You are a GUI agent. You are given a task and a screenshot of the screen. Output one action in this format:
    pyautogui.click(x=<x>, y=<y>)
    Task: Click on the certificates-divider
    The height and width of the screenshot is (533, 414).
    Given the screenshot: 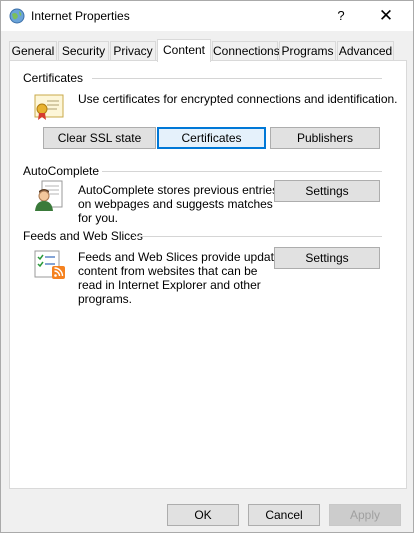 What is the action you would take?
    pyautogui.click(x=237, y=78)
    